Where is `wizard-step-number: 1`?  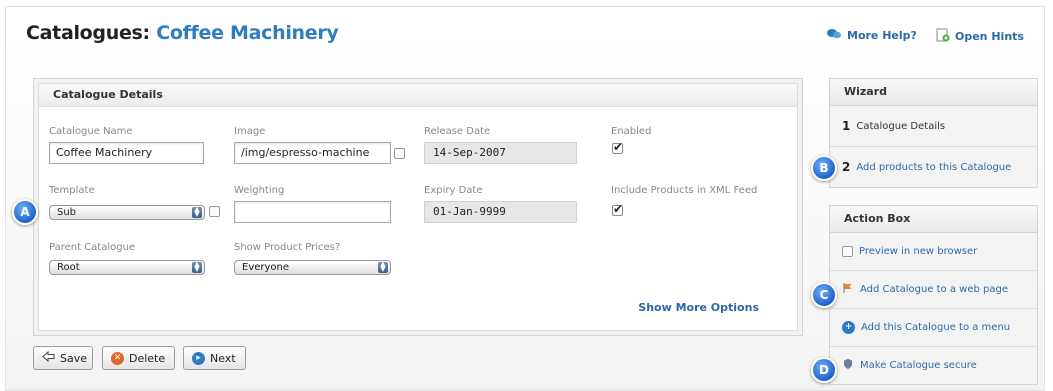
wizard-step-number: 1 is located at coordinates (846, 126).